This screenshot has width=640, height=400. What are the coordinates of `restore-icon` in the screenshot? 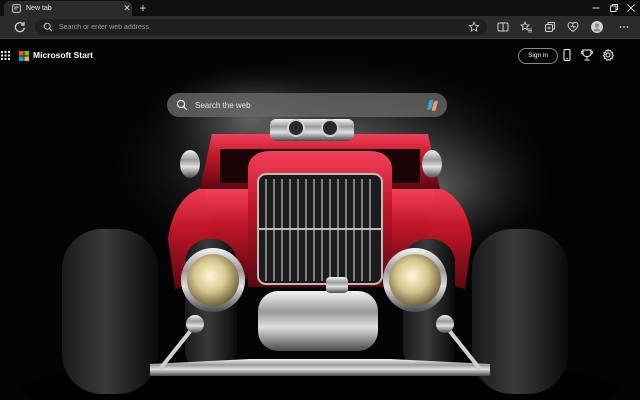 It's located at (614, 8).